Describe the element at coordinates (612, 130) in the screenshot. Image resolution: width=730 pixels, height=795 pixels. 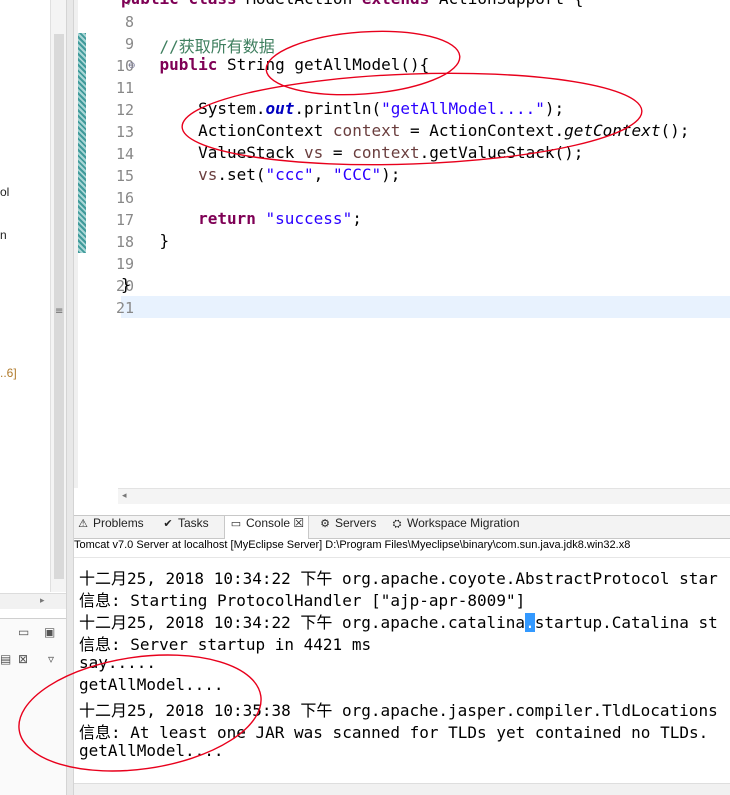
I see `code-token: getContext` at that location.